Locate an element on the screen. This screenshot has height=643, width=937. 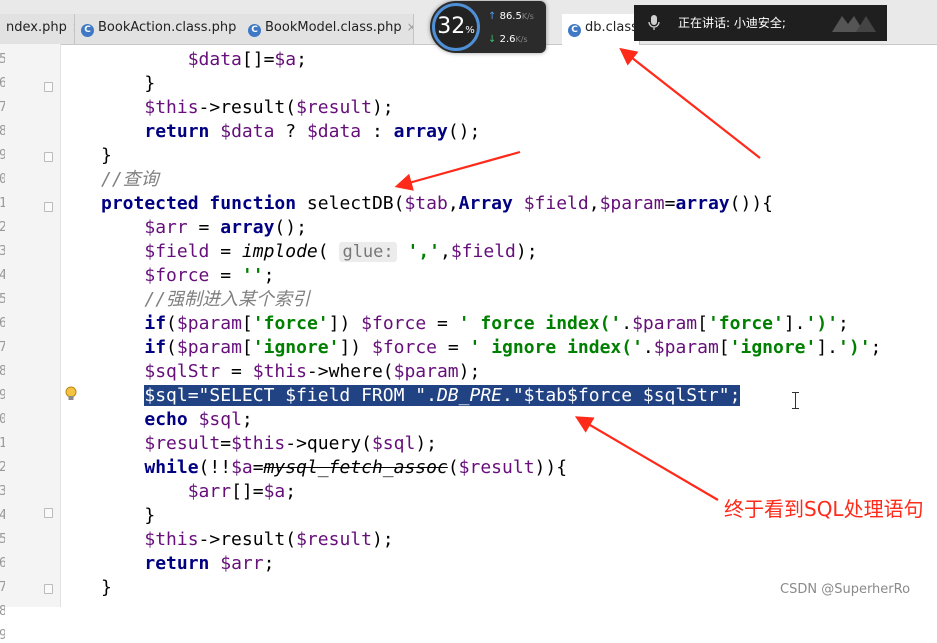
arrow-to-sql-line is located at coordinates (646, 458).